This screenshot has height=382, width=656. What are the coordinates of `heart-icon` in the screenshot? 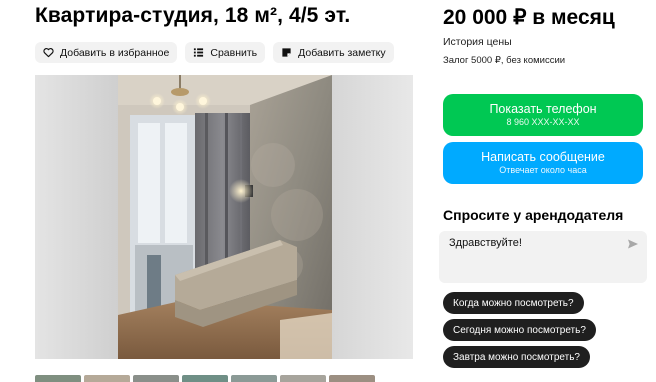 It's located at (48, 52).